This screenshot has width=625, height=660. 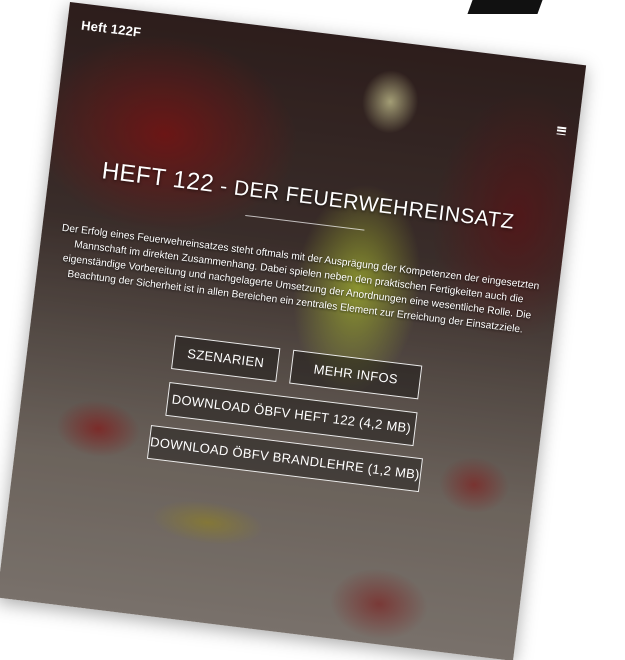 What do you see at coordinates (226, 358) in the screenshot?
I see `scenarios-button: SZENARIEN` at bounding box center [226, 358].